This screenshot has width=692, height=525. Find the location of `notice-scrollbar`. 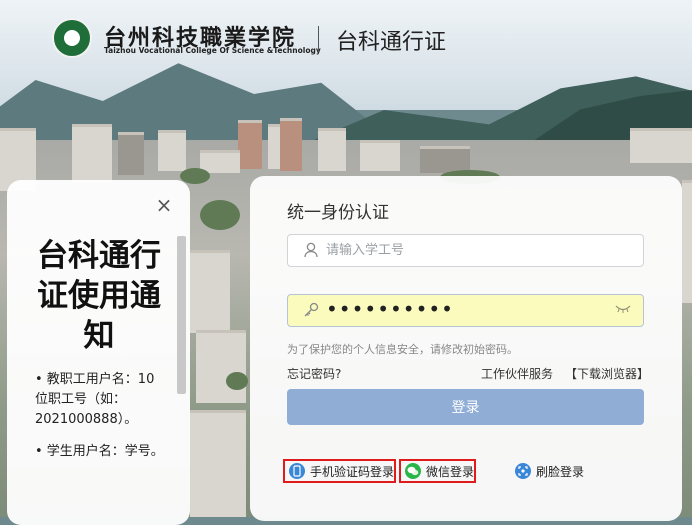

notice-scrollbar is located at coordinates (181, 315).